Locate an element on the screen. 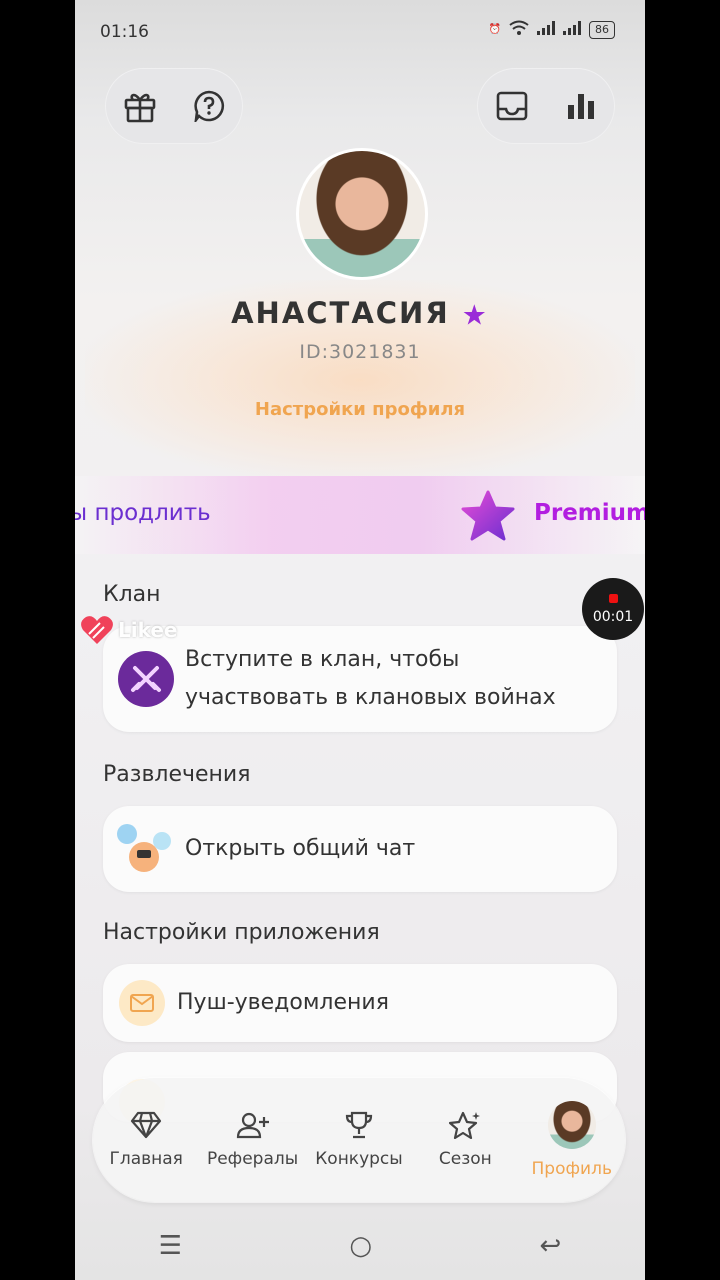  inbox-icon is located at coordinates (511, 106).